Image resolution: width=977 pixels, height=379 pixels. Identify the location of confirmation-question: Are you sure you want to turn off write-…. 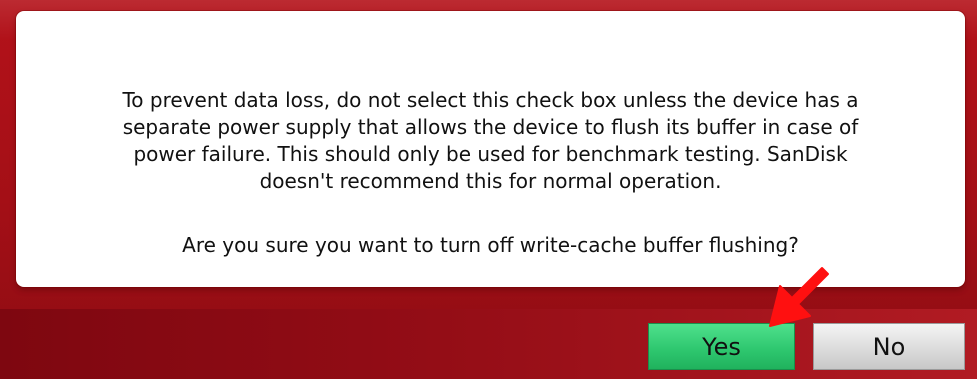
(490, 245).